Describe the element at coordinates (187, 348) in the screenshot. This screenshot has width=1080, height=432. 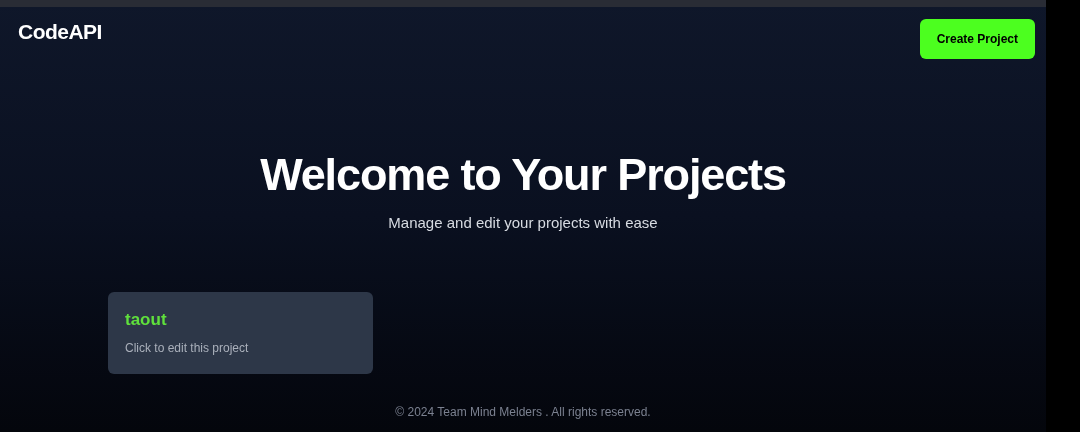
I see `project-hint: Click to edit this project` at that location.